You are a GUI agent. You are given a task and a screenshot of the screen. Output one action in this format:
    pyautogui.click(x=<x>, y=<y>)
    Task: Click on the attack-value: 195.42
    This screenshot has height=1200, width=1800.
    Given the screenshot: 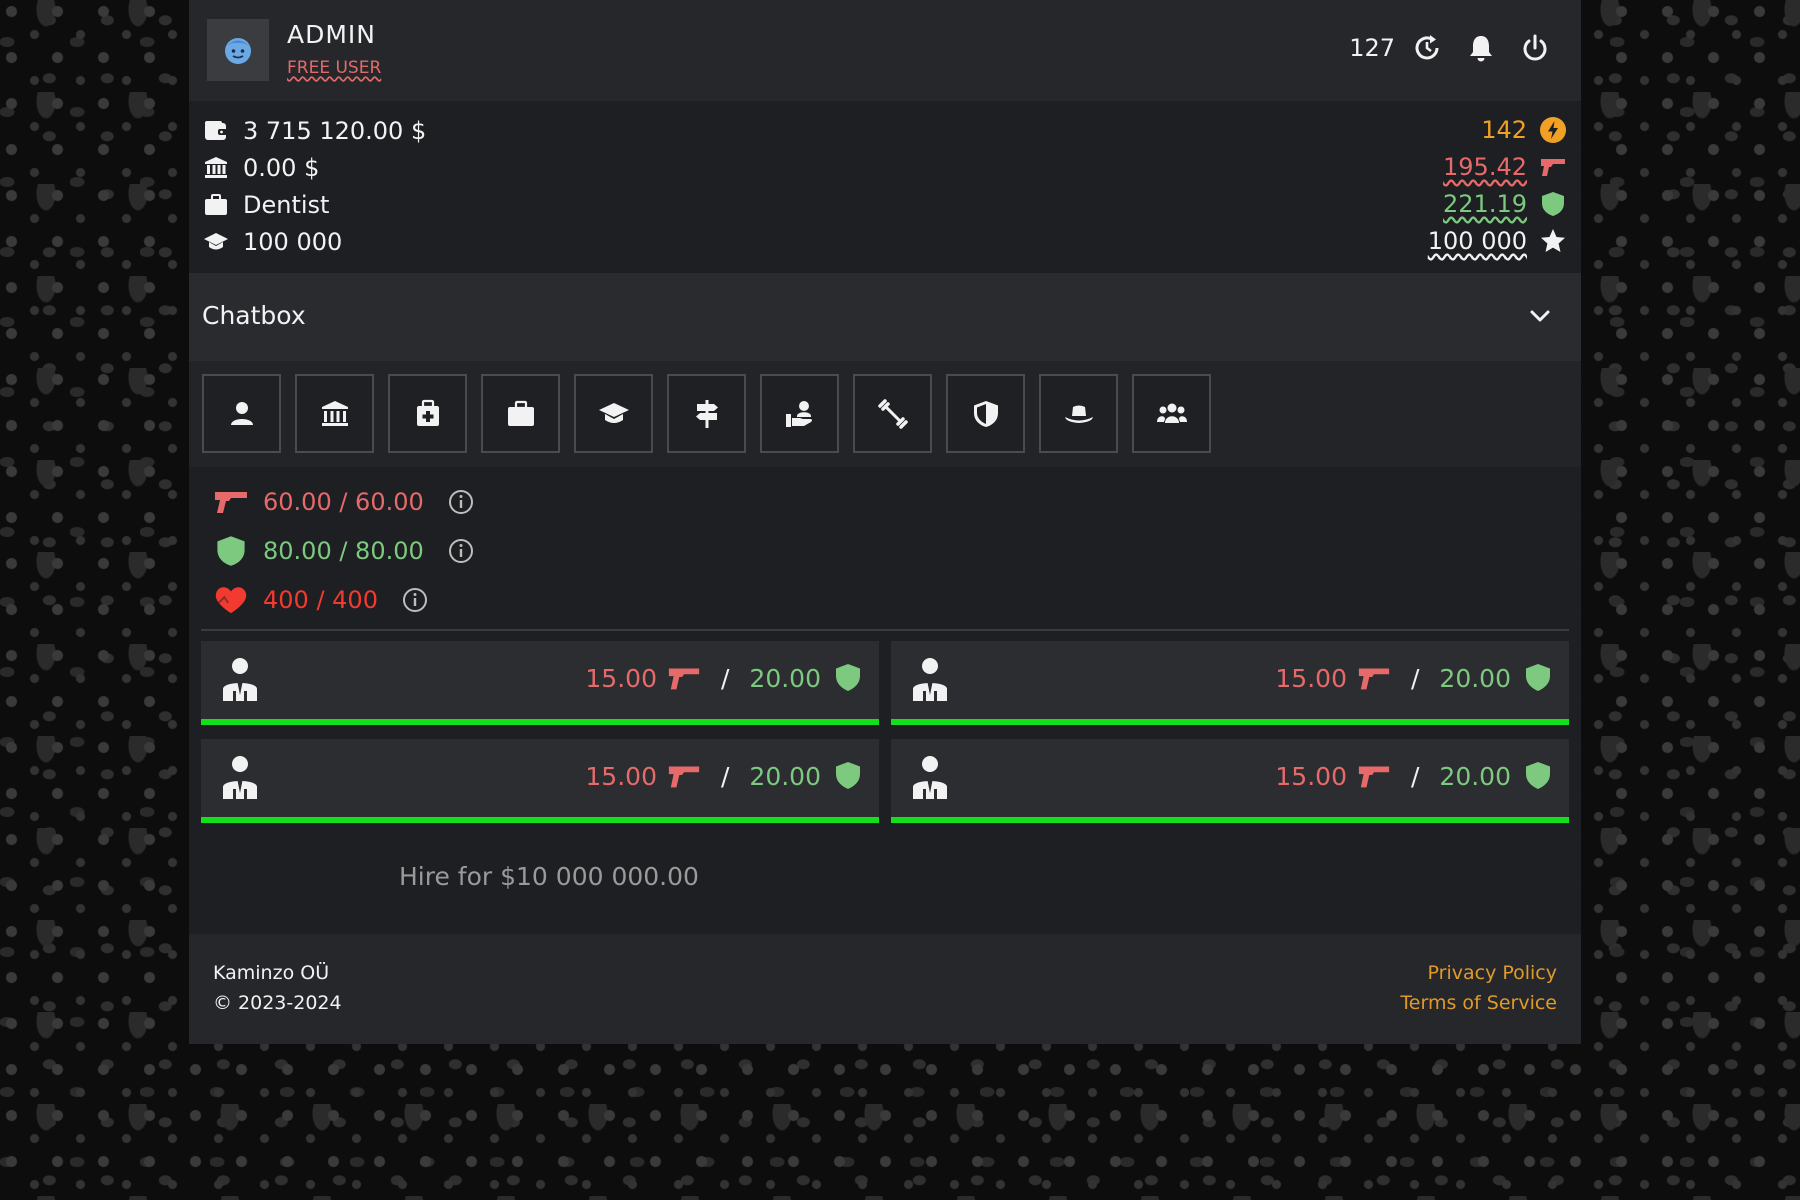 What is the action you would take?
    pyautogui.click(x=1485, y=167)
    